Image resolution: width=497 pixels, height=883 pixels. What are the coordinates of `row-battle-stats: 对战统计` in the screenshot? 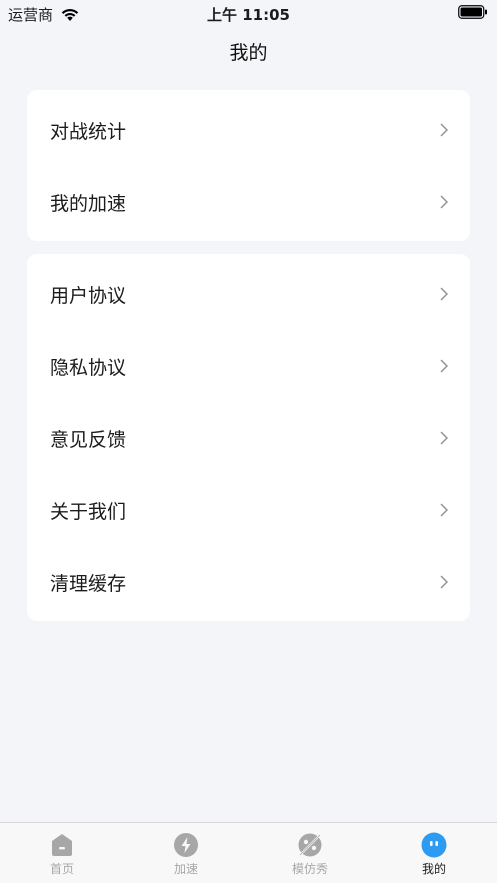 It's located at (248, 130).